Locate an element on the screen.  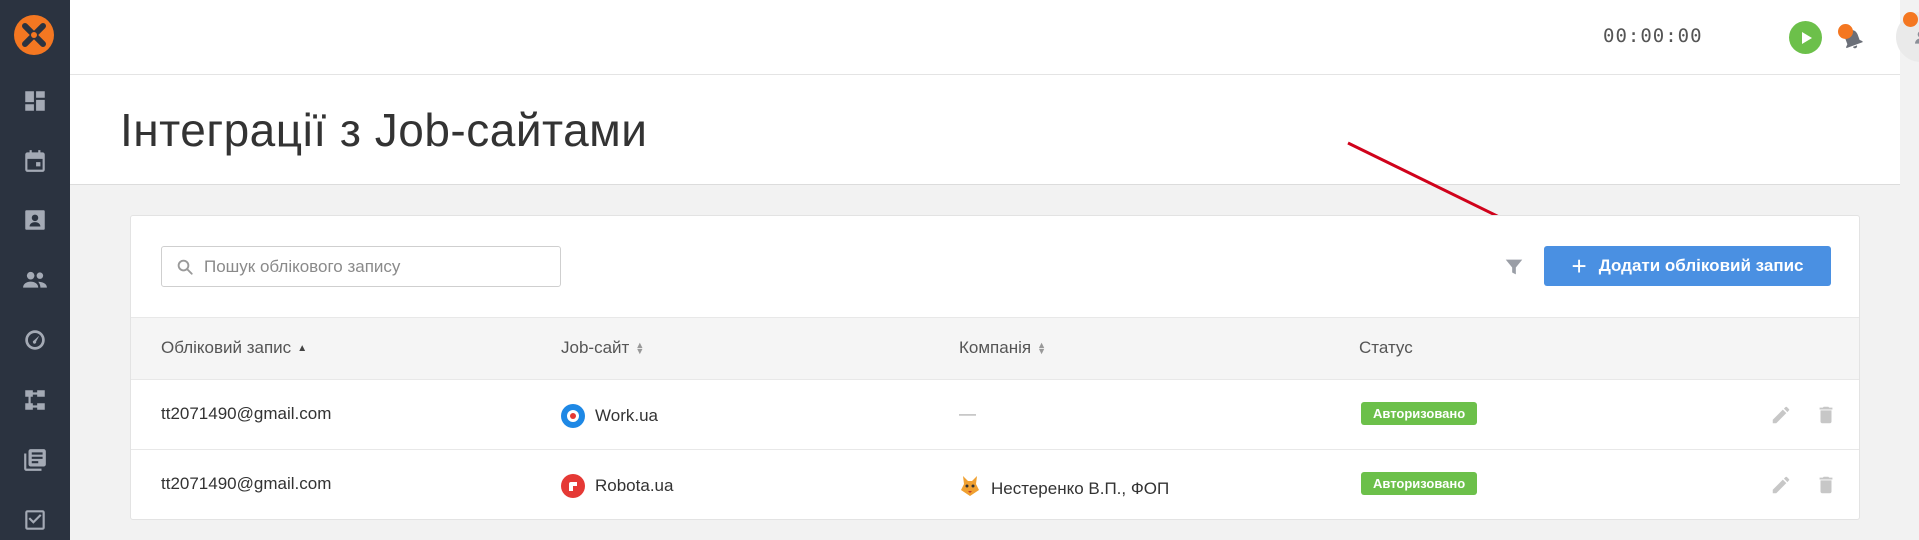
column-header-company: Компанія ▲ ▼ is located at coordinates (1002, 348).